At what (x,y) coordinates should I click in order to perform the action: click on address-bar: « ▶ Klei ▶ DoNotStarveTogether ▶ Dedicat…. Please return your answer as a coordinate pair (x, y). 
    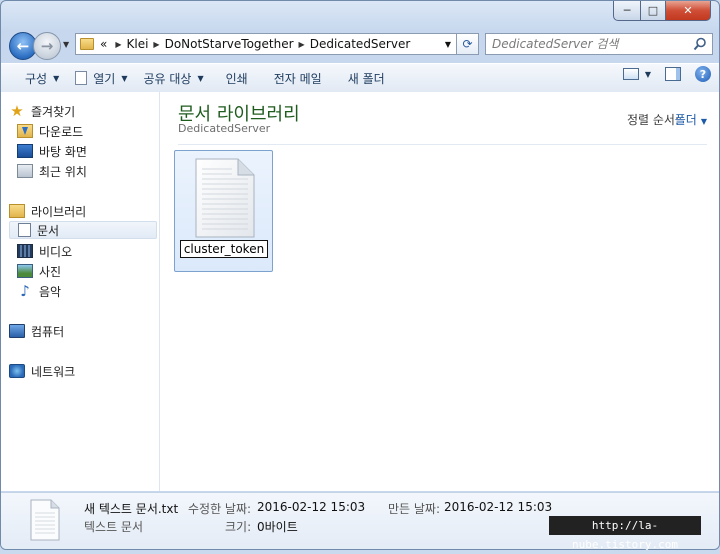
    Looking at the image, I should click on (266, 44).